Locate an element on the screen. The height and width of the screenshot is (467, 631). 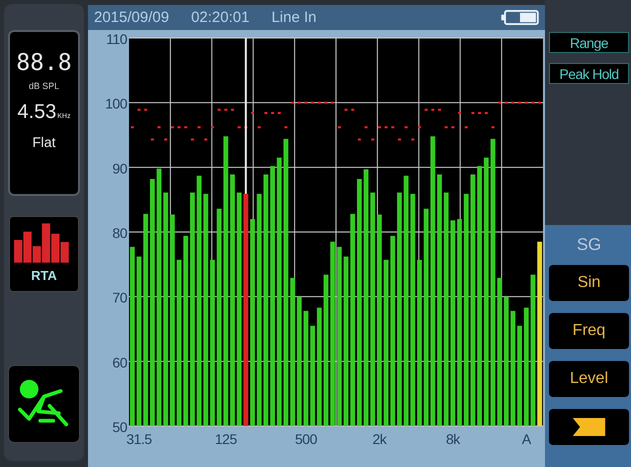
input-label: Line In is located at coordinates (294, 17).